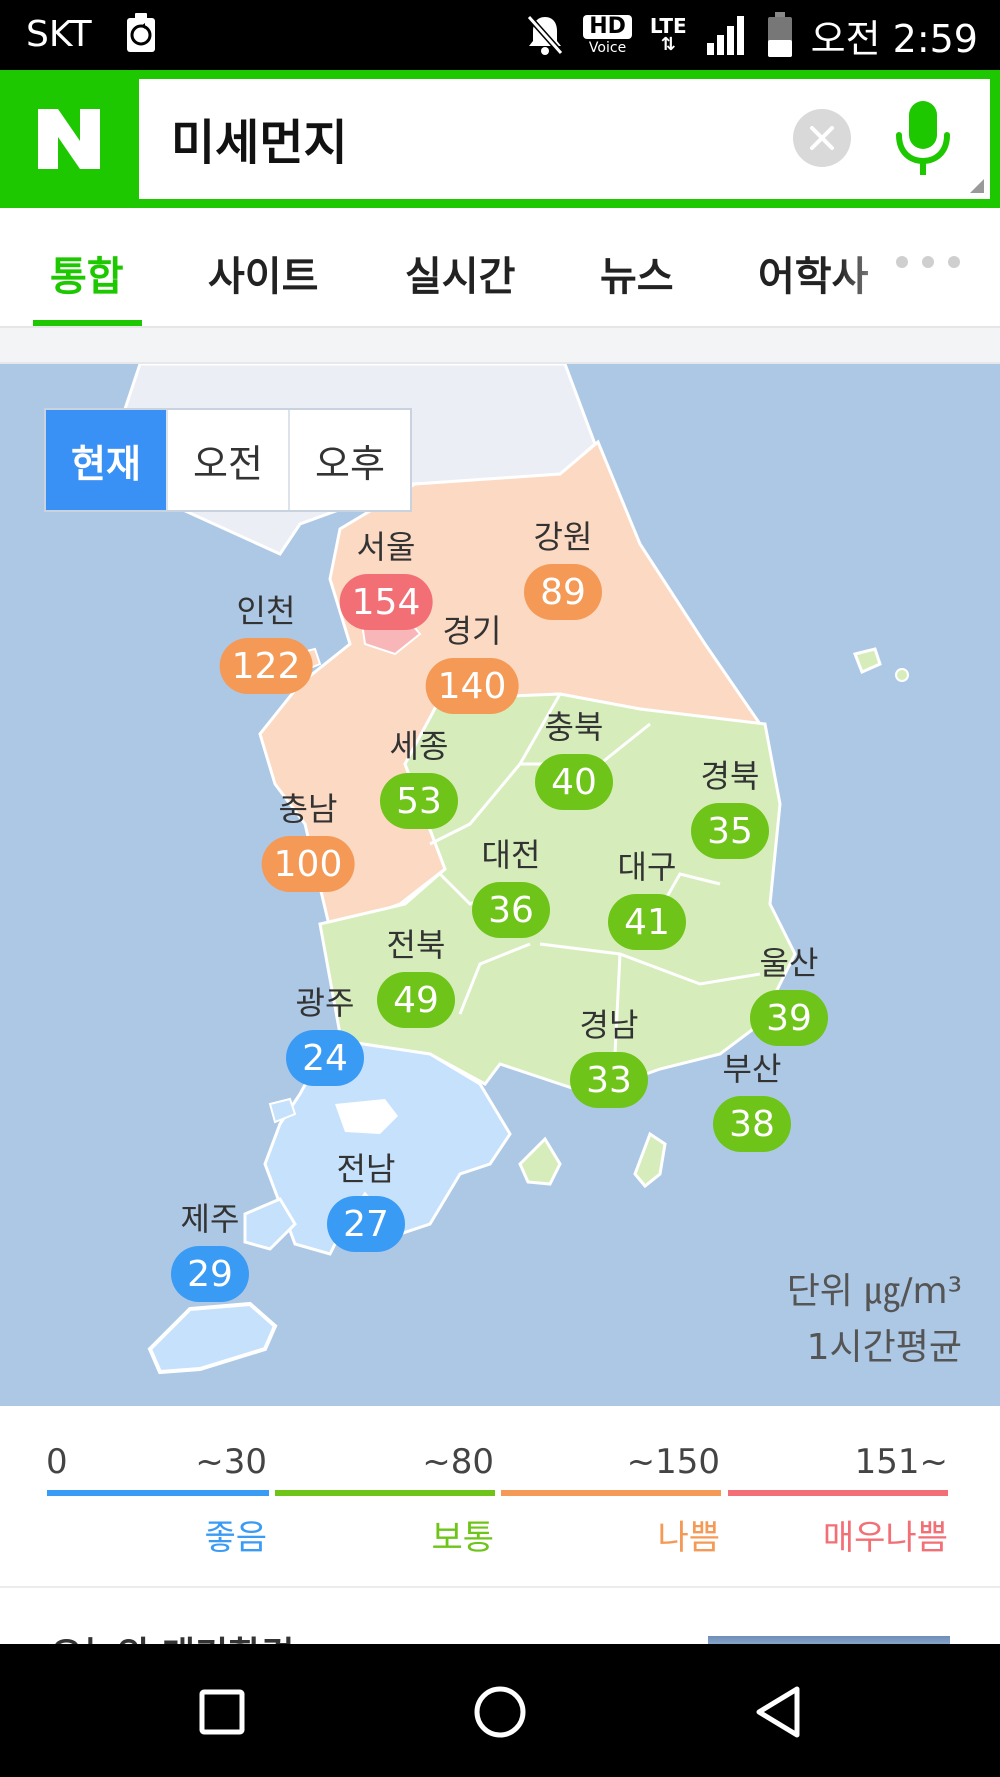 The image size is (1000, 1777). What do you see at coordinates (885, 1538) in the screenshot?
I see `legend-label-verybad: 매우나쁨` at bounding box center [885, 1538].